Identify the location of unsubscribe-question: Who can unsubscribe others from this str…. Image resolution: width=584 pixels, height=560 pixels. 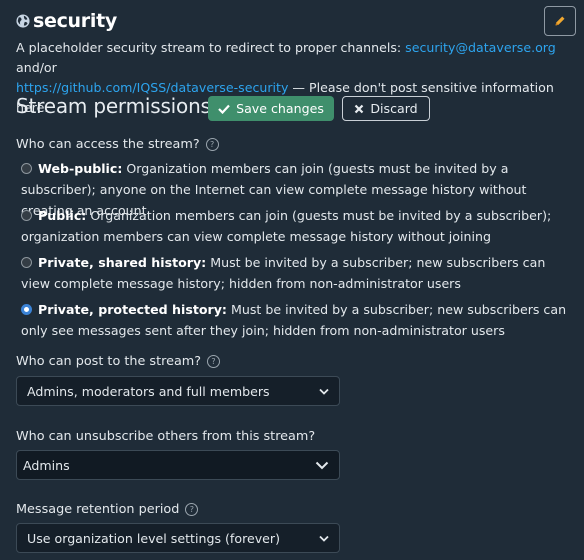
(165, 436).